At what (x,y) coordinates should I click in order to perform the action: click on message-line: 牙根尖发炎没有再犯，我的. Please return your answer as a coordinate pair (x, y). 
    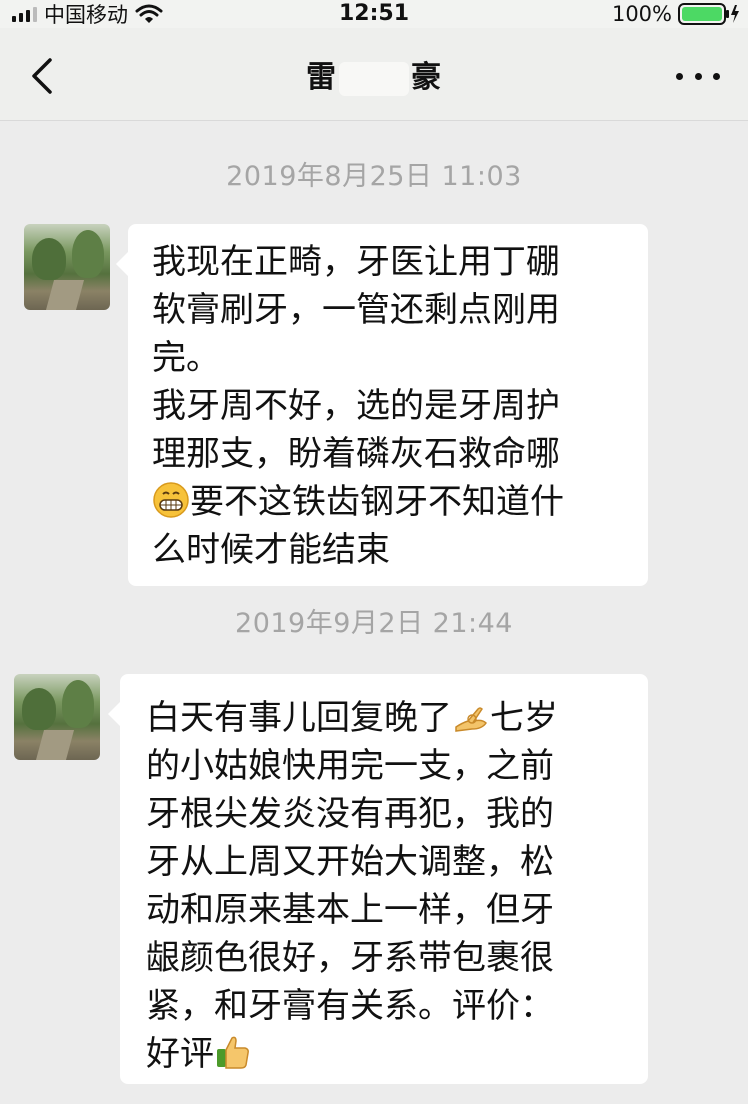
    Looking at the image, I should click on (350, 814).